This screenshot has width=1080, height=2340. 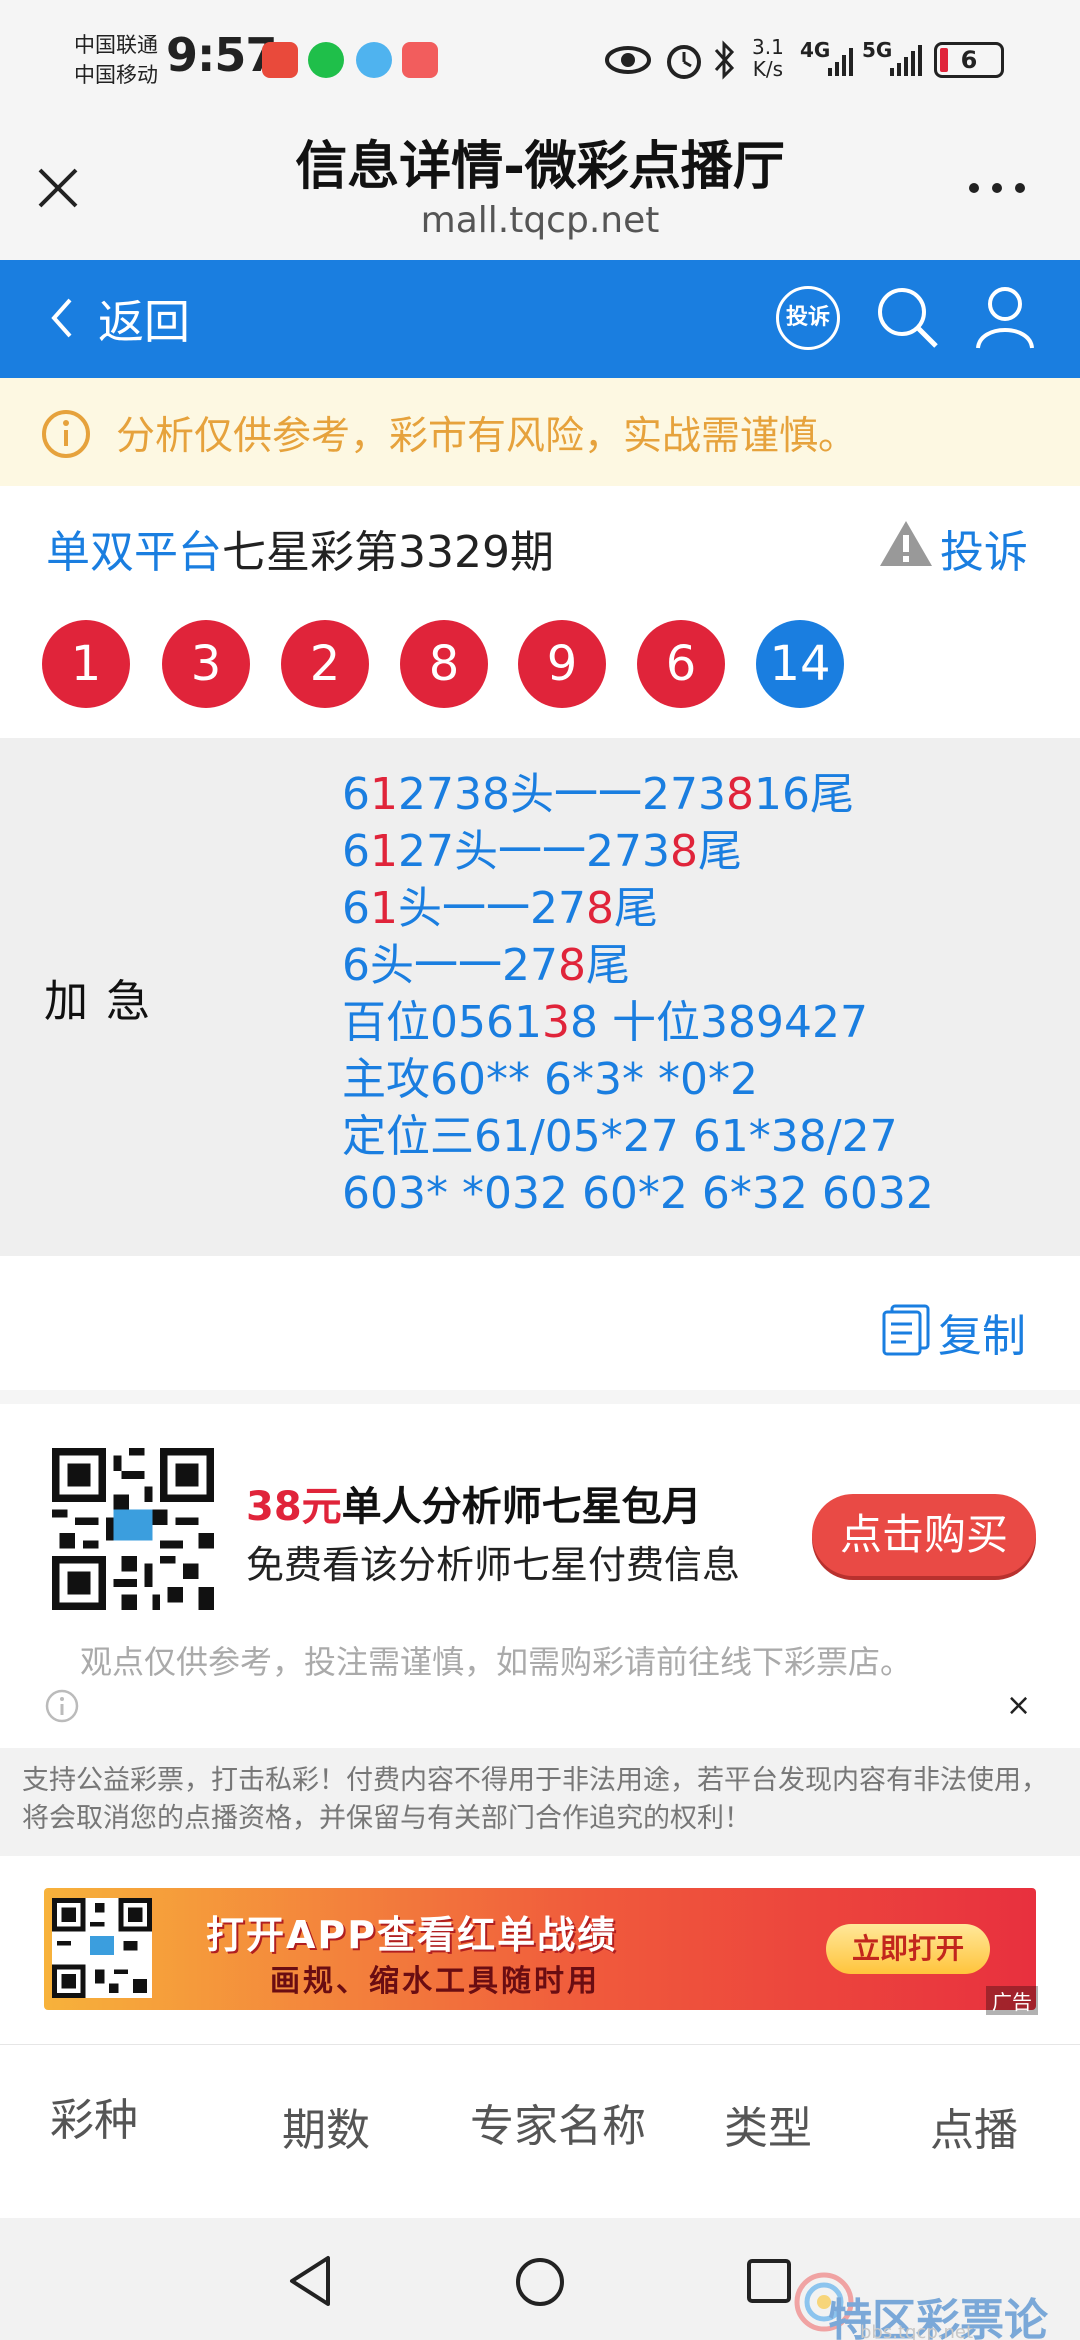 What do you see at coordinates (803, 794) in the screenshot?
I see `line-segment: 16尾` at bounding box center [803, 794].